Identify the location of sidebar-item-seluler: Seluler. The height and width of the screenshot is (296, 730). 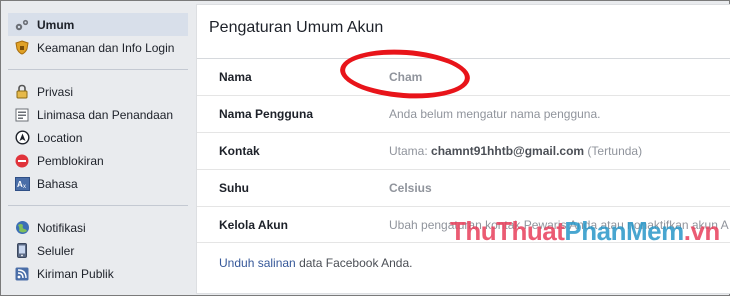
(98, 250).